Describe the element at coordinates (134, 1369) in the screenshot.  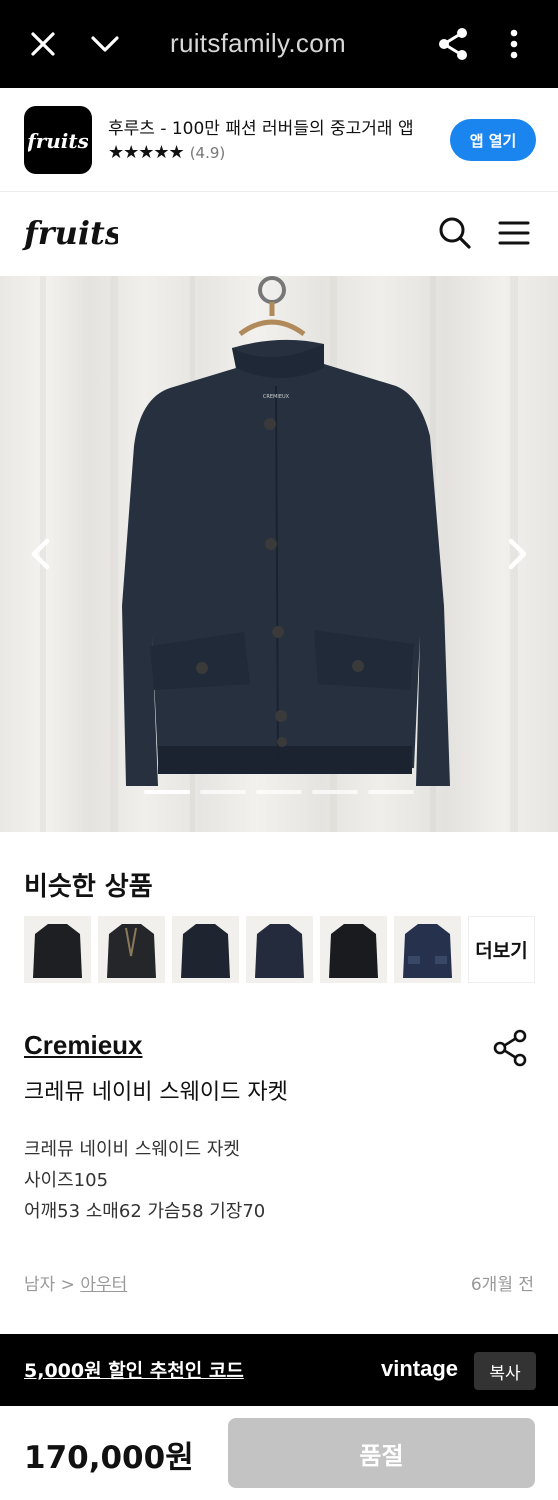
I see `promo-text: 5,000원 할인 추천인 코드` at that location.